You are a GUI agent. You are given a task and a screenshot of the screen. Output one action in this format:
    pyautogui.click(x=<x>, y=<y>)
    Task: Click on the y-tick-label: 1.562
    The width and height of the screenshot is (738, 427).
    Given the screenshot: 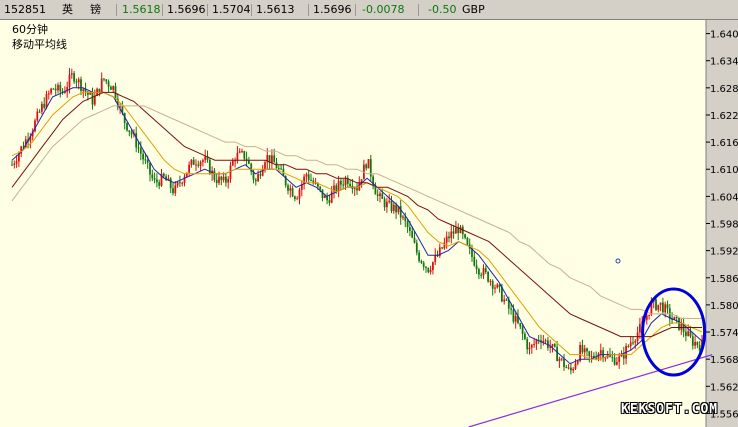 What is the action you would take?
    pyautogui.click(x=724, y=387)
    